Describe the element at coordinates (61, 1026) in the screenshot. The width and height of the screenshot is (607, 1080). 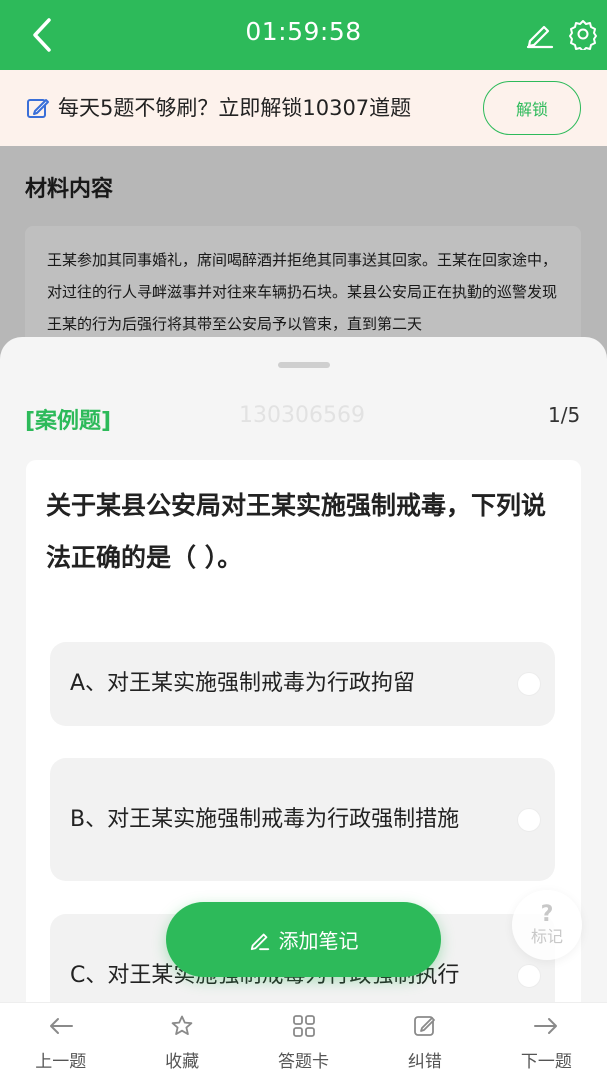
I see `arrow-left-icon` at that location.